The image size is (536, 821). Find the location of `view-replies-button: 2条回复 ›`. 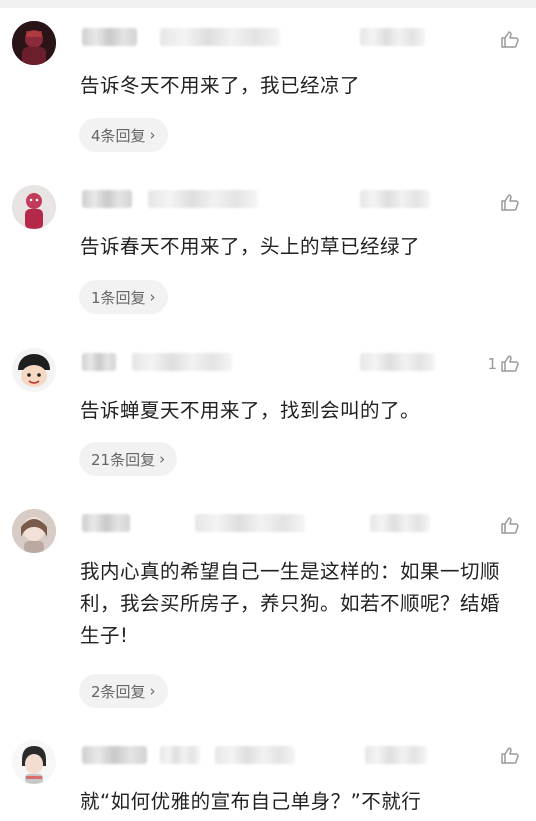

view-replies-button: 2条回复 › is located at coordinates (123, 691).